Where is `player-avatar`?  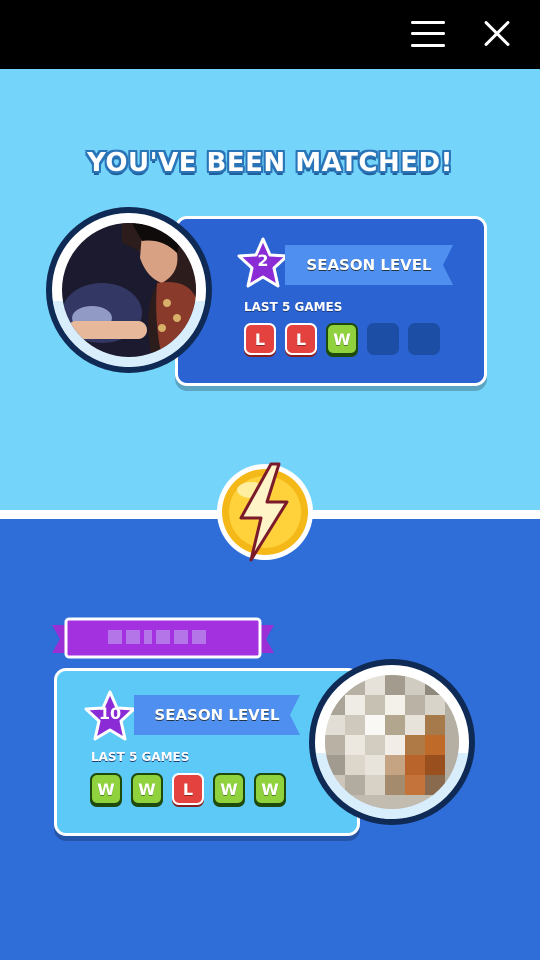 player-avatar is located at coordinates (129, 290).